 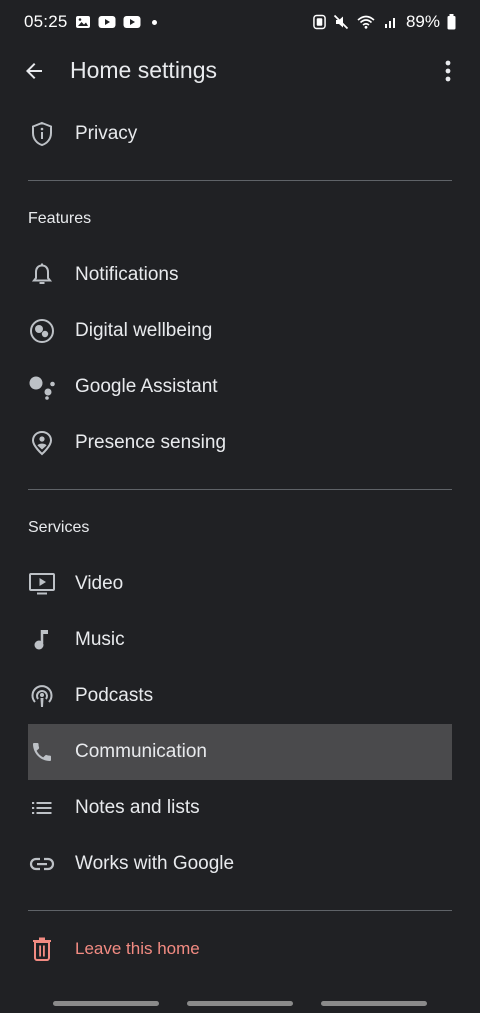 I want to click on google-assistant-row: Google Assistant, so click(x=240, y=387).